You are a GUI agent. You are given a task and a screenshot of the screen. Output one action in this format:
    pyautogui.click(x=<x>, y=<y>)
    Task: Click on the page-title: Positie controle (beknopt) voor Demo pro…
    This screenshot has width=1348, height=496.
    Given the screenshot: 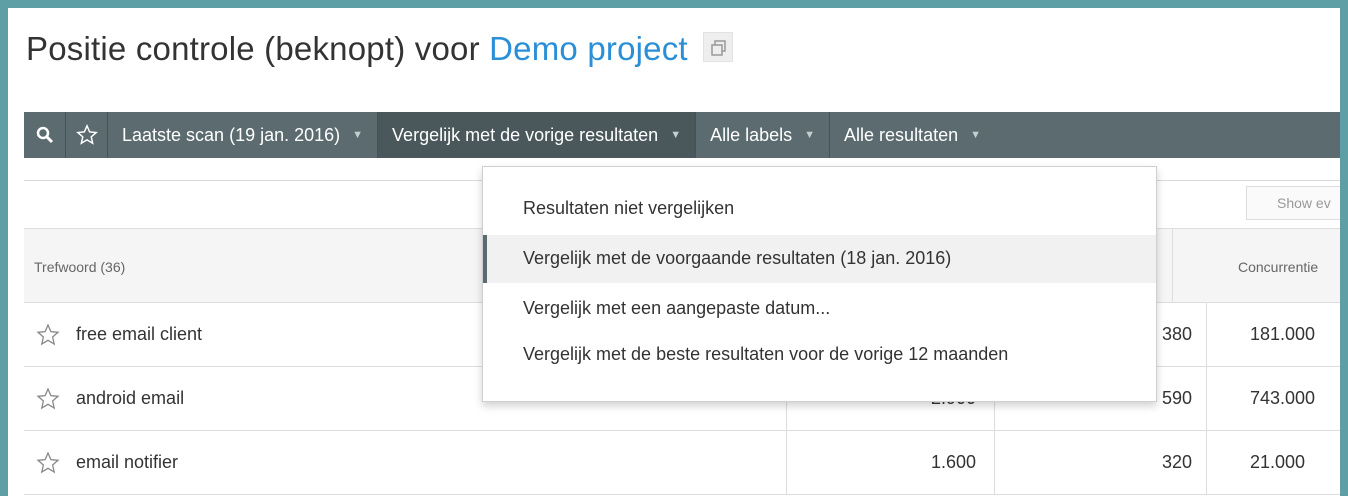 What is the action you would take?
    pyautogui.click(x=380, y=49)
    